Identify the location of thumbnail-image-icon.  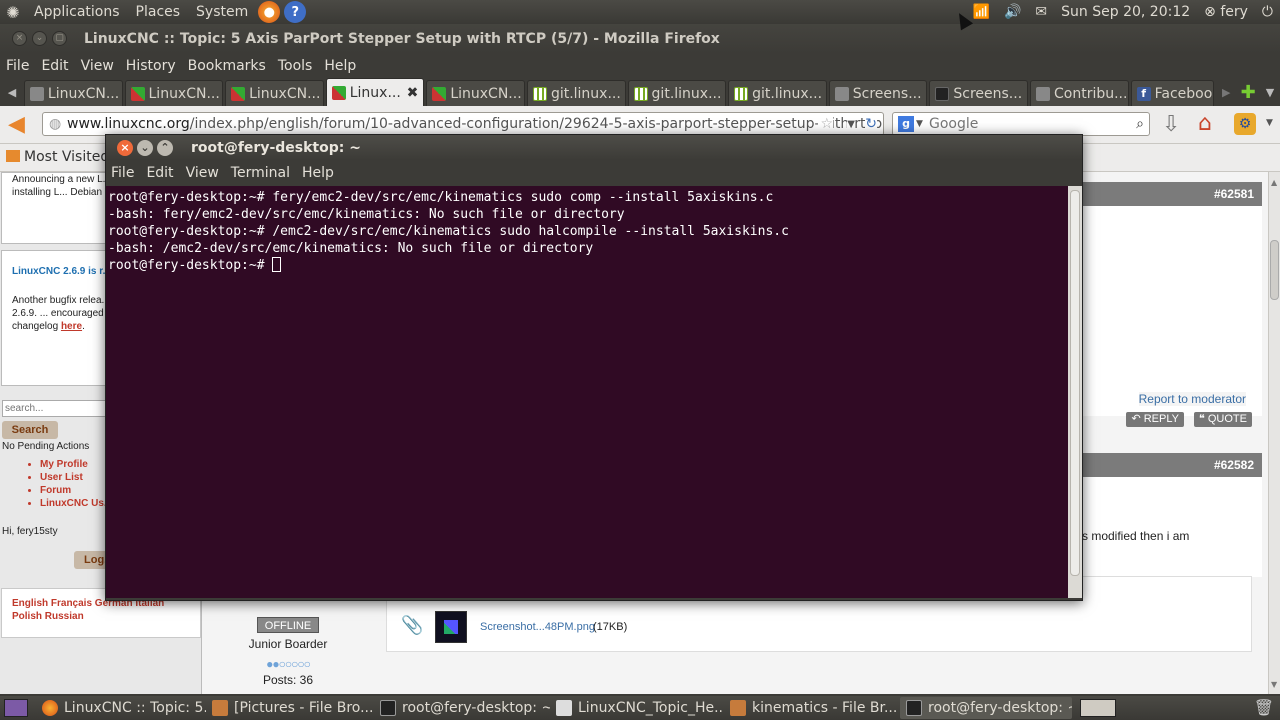
(451, 627).